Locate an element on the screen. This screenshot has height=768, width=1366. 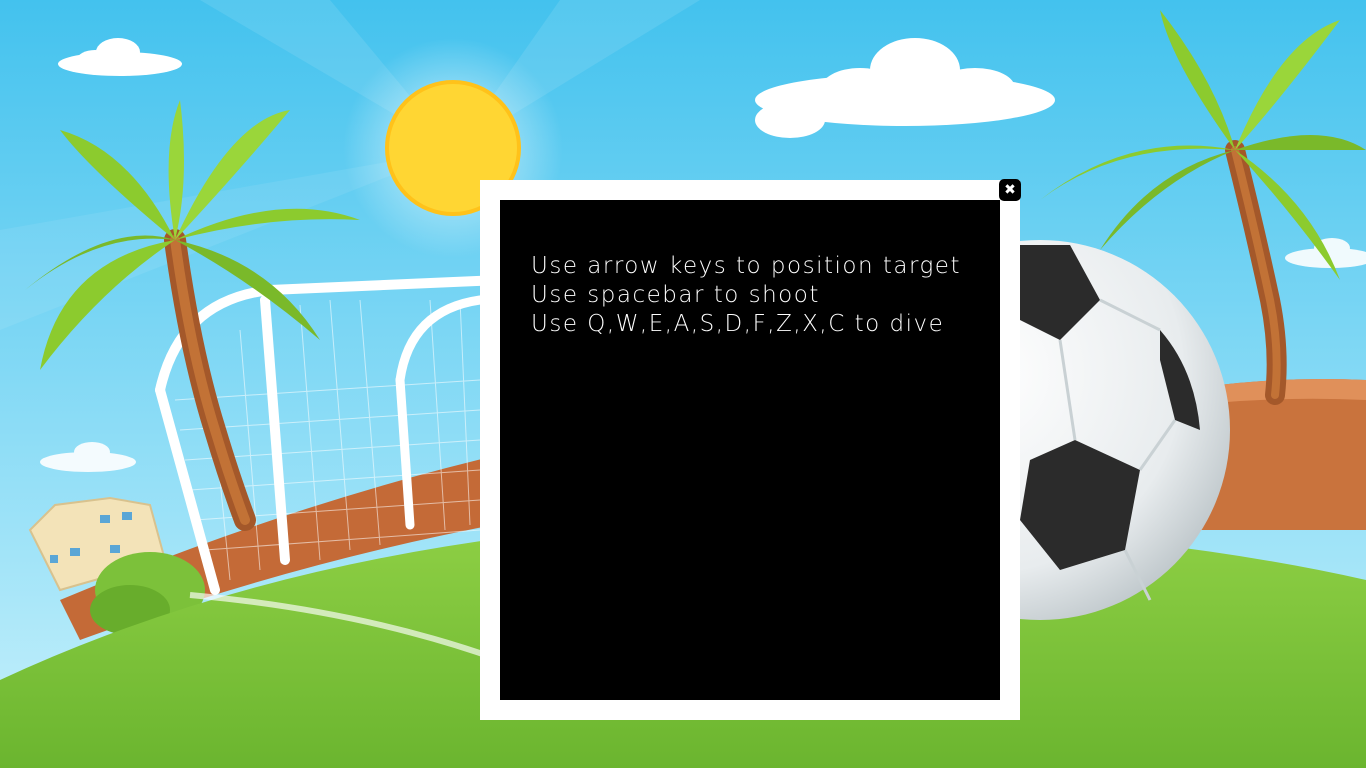
instruction-line: Use Q,W,E,A,S,D,F,Z,X,C to dive is located at coordinates (738, 324).